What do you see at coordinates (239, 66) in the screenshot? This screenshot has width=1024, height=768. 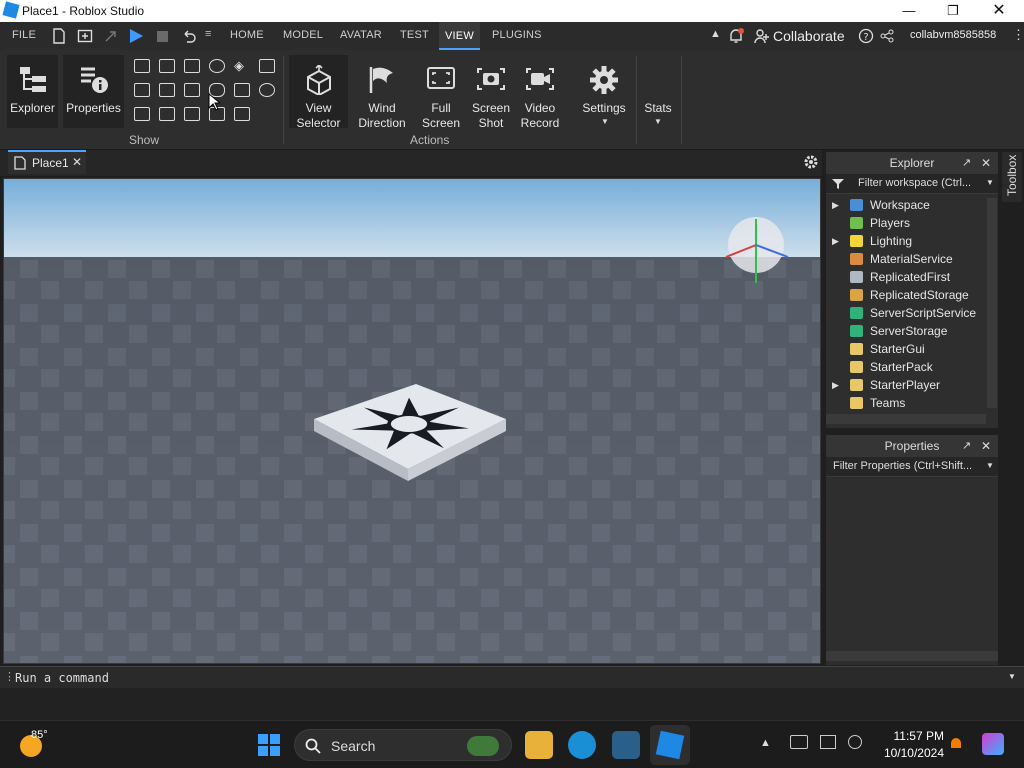 I see `tag-editor-icon: ◈` at bounding box center [239, 66].